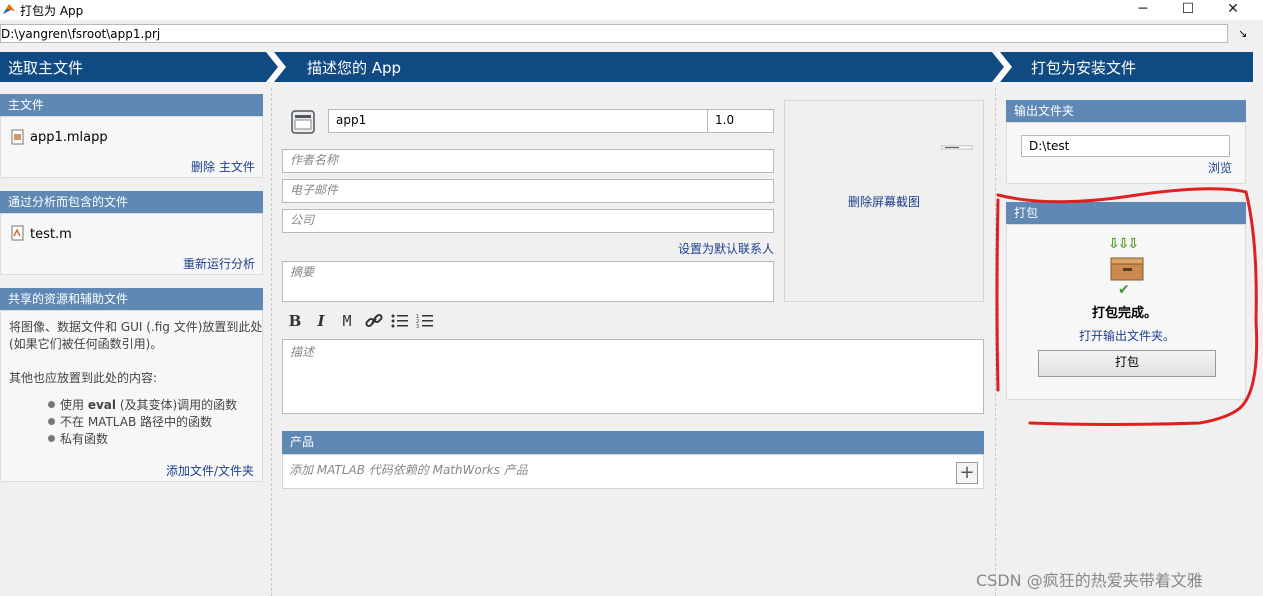 The width and height of the screenshot is (1263, 596). What do you see at coordinates (740, 121) in the screenshot?
I see `version-field: 1.0` at bounding box center [740, 121].